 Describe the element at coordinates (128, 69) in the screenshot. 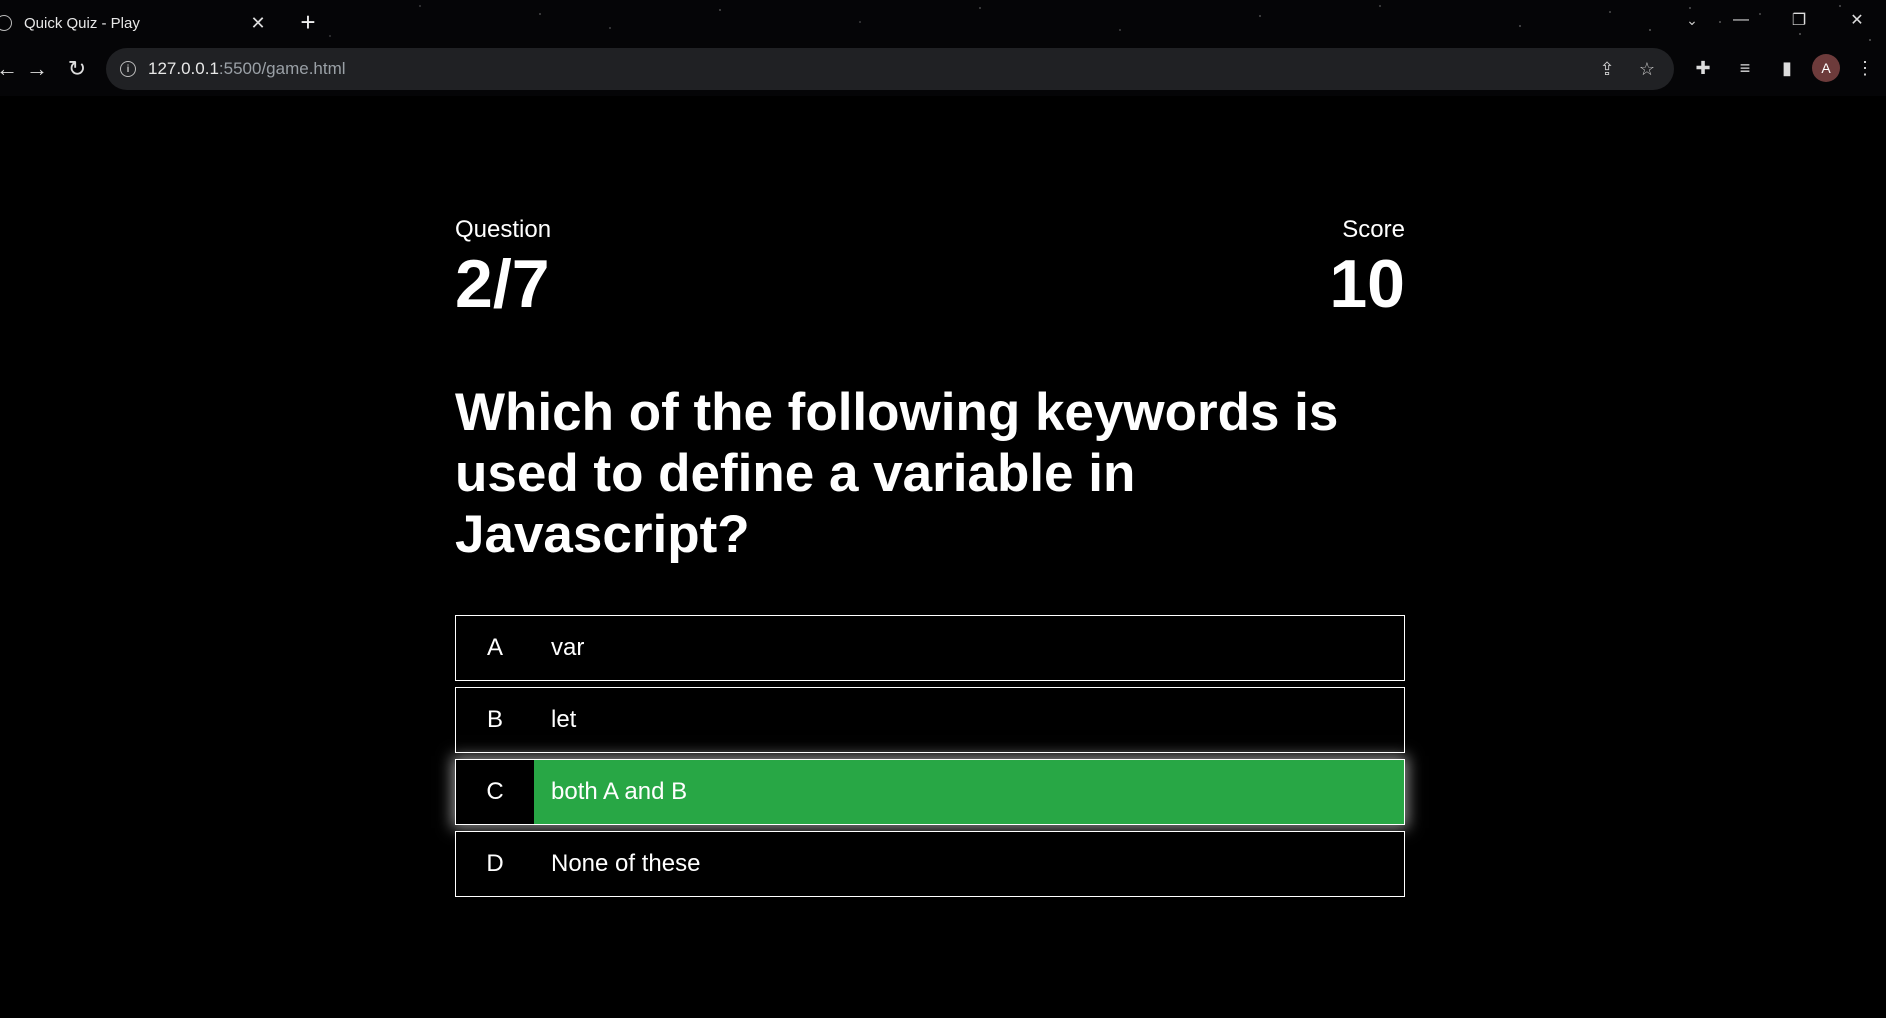

I see `info-icon: i` at that location.